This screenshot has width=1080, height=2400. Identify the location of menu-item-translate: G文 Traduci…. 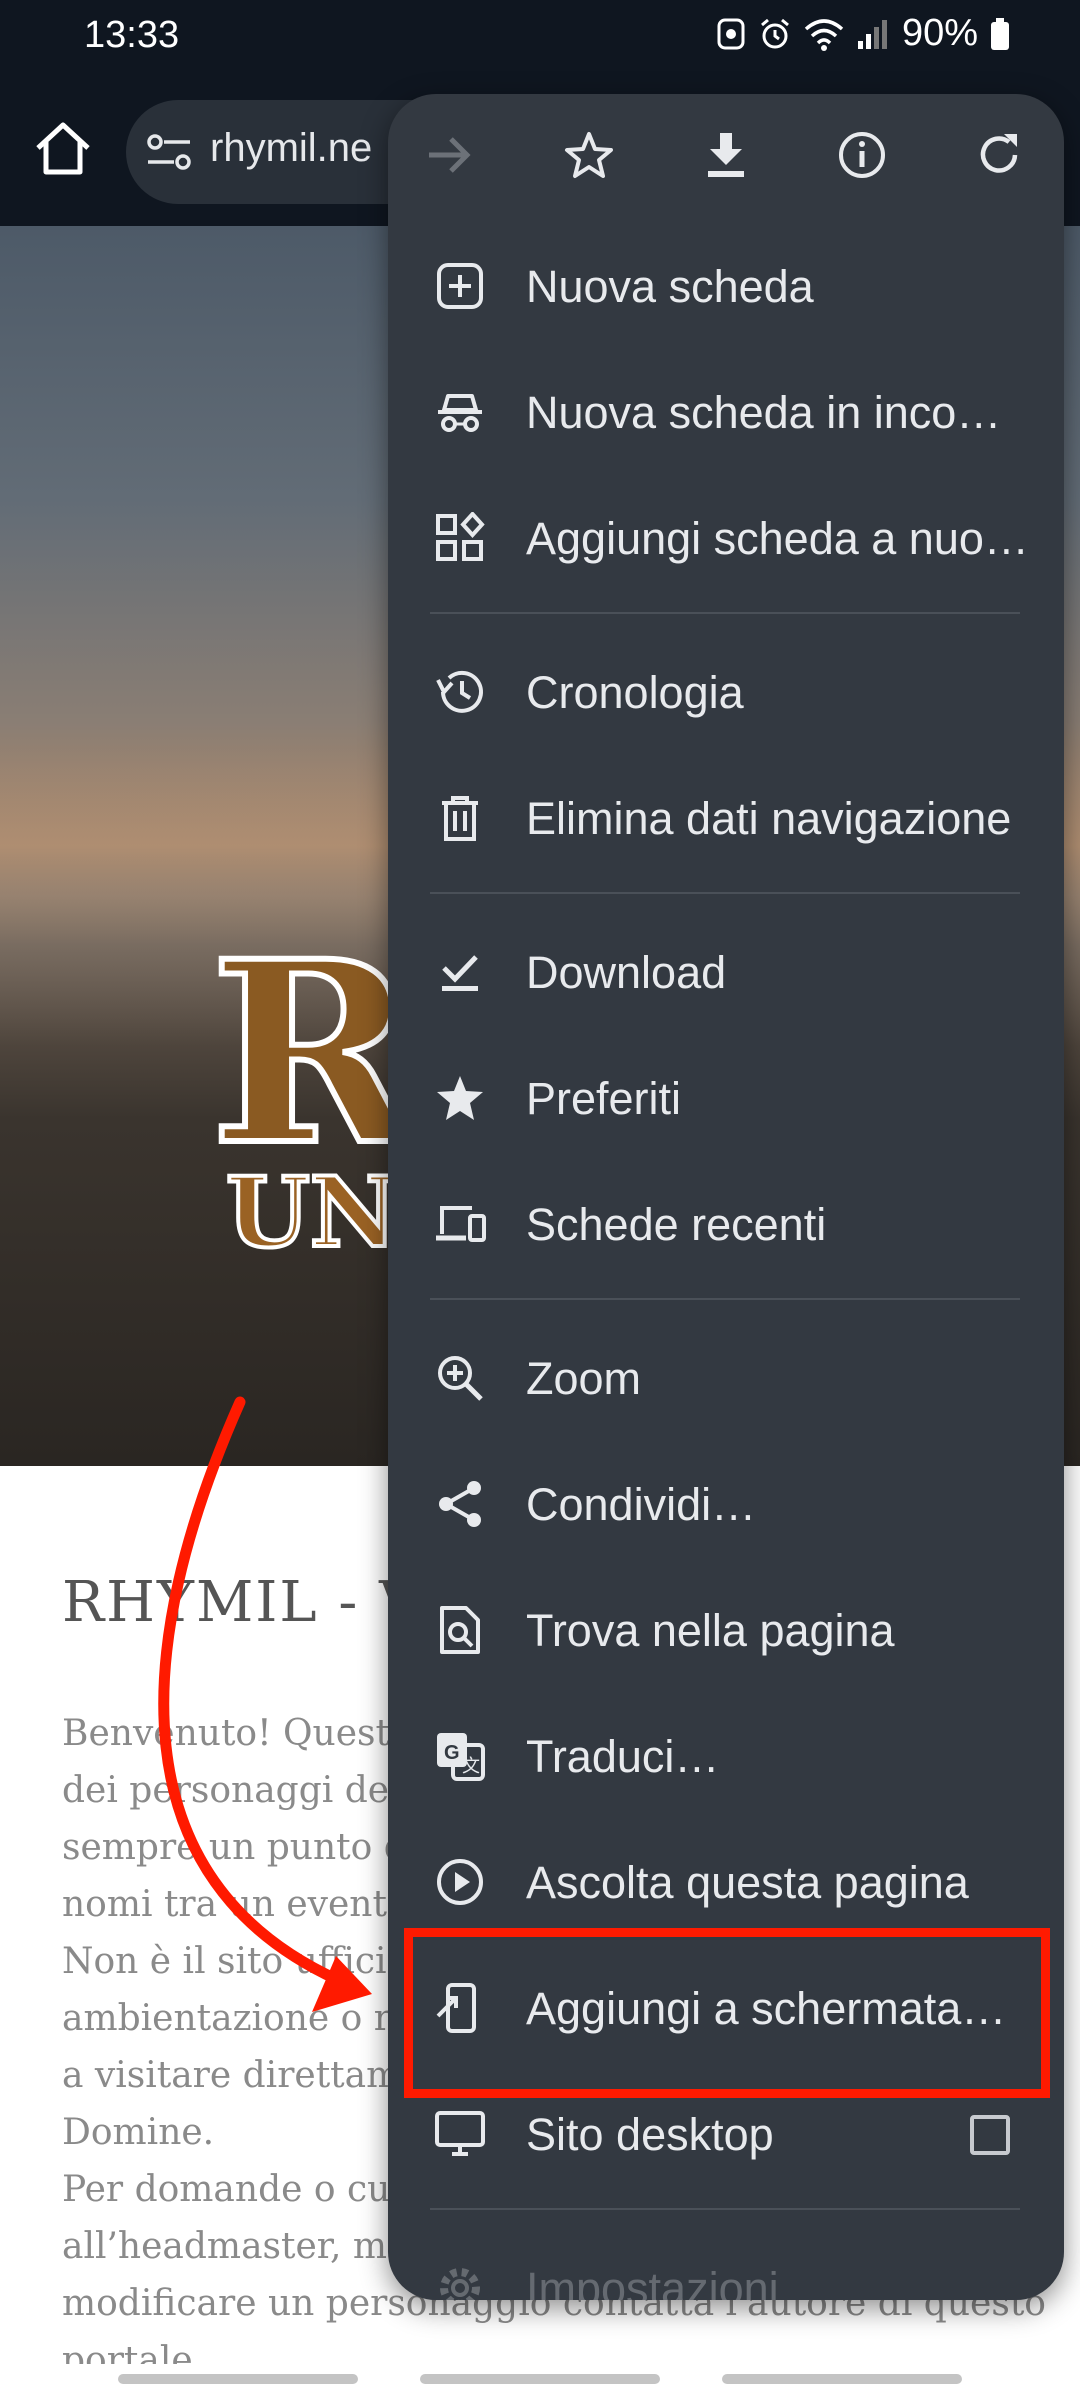
(726, 1755).